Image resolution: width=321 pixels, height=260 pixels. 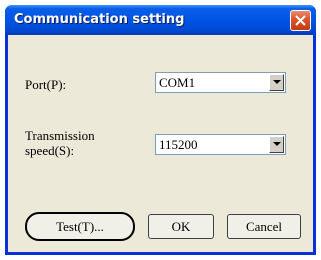 What do you see at coordinates (181, 226) in the screenshot?
I see `ok-button: OK` at bounding box center [181, 226].